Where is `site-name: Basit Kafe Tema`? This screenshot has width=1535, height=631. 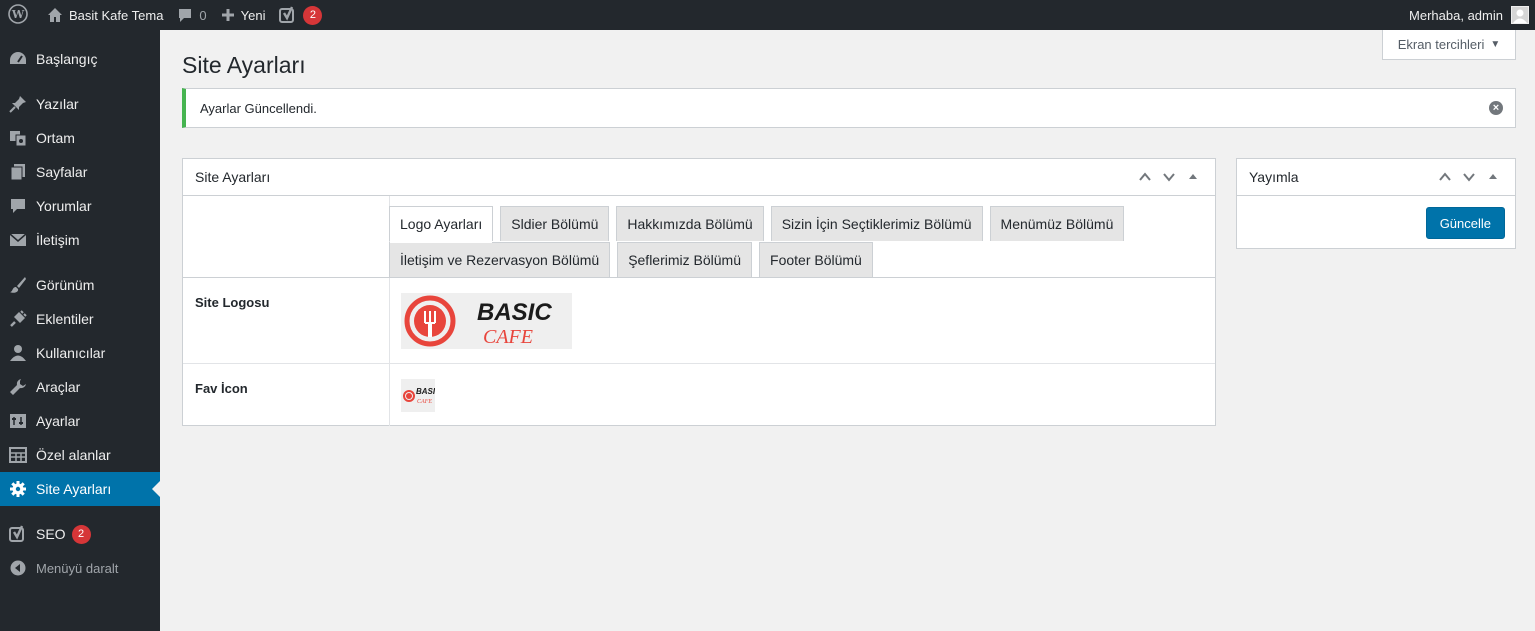 site-name: Basit Kafe Tema is located at coordinates (116, 15).